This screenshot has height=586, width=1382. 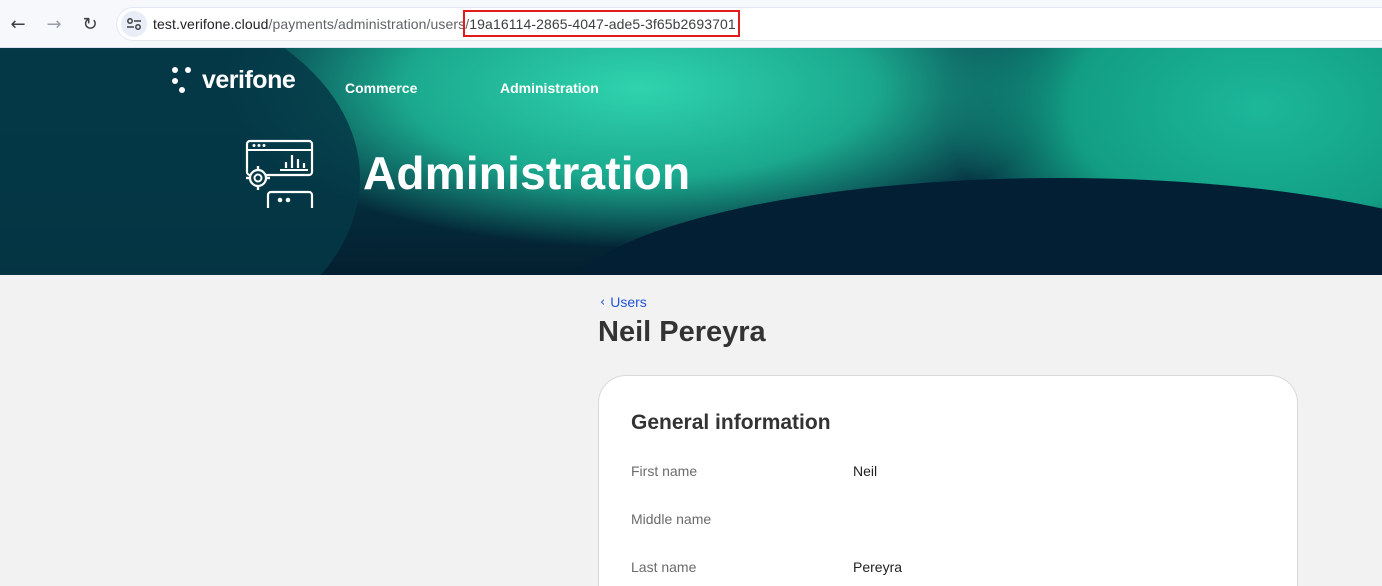 What do you see at coordinates (601, 23) in the screenshot?
I see `url-id-highlight` at bounding box center [601, 23].